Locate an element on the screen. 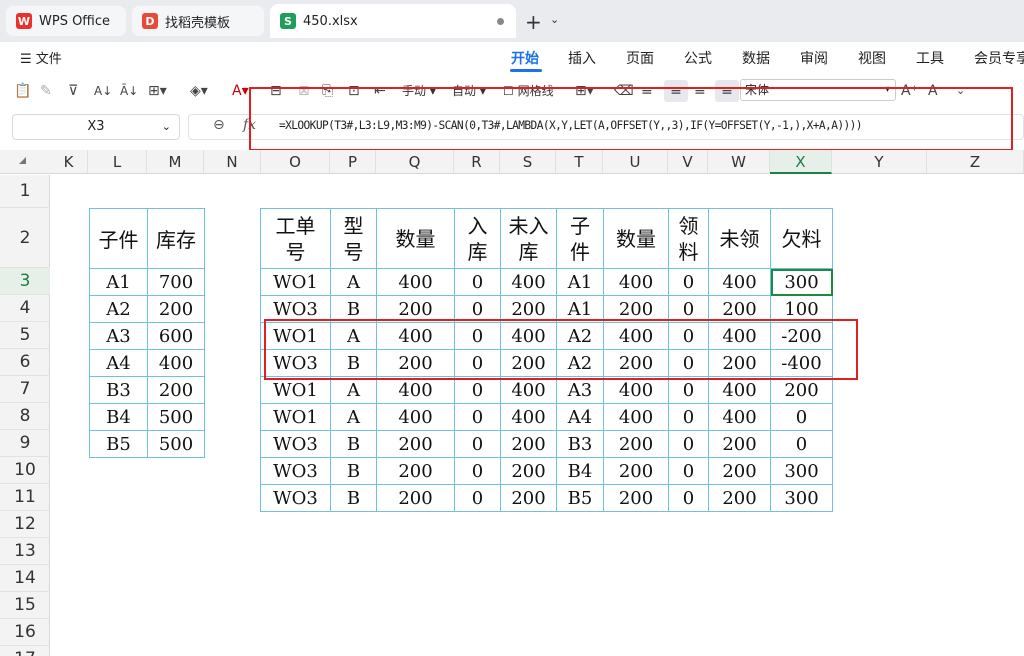 Image resolution: width=1024 pixels, height=656 pixels. table-header-cell: 库存 is located at coordinates (176, 238).